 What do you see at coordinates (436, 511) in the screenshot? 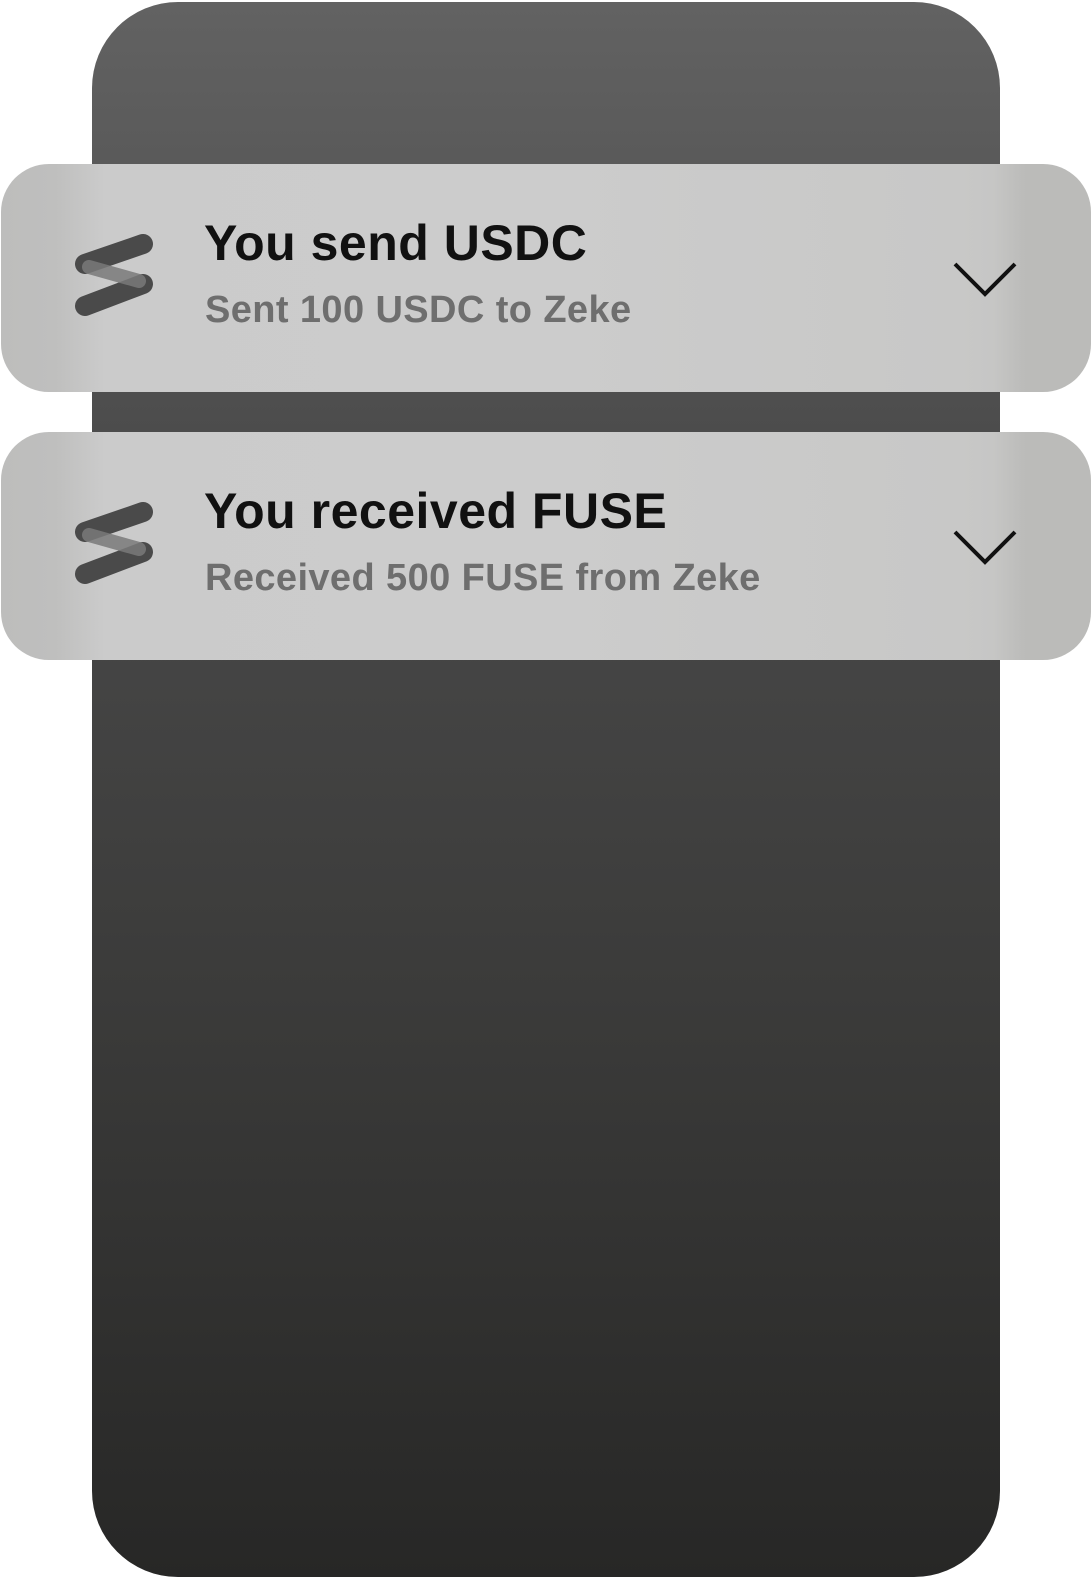
I see `notification-title: You received FUSE` at bounding box center [436, 511].